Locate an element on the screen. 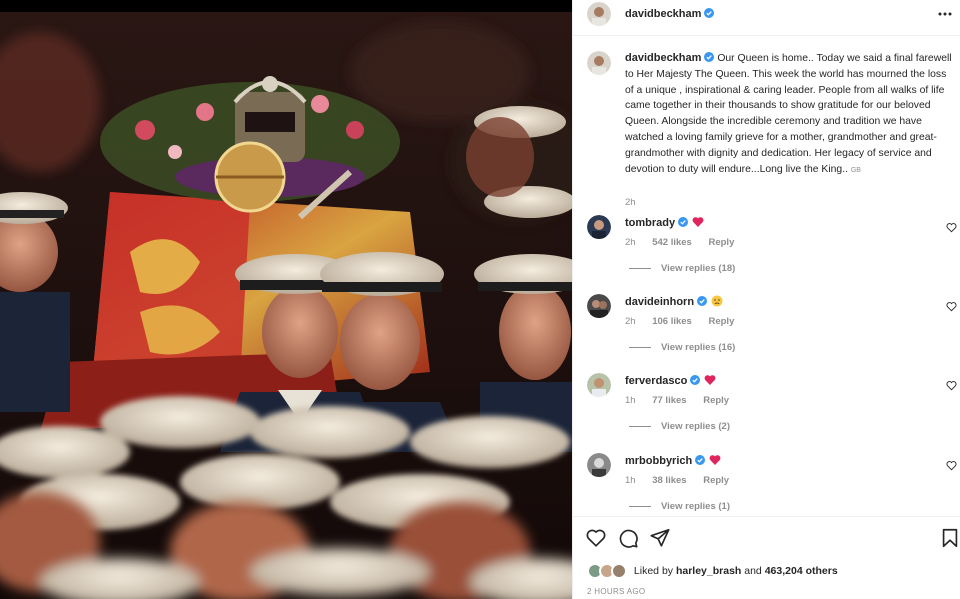 The image size is (960, 599). comment-likes: 38 likes is located at coordinates (669, 480).